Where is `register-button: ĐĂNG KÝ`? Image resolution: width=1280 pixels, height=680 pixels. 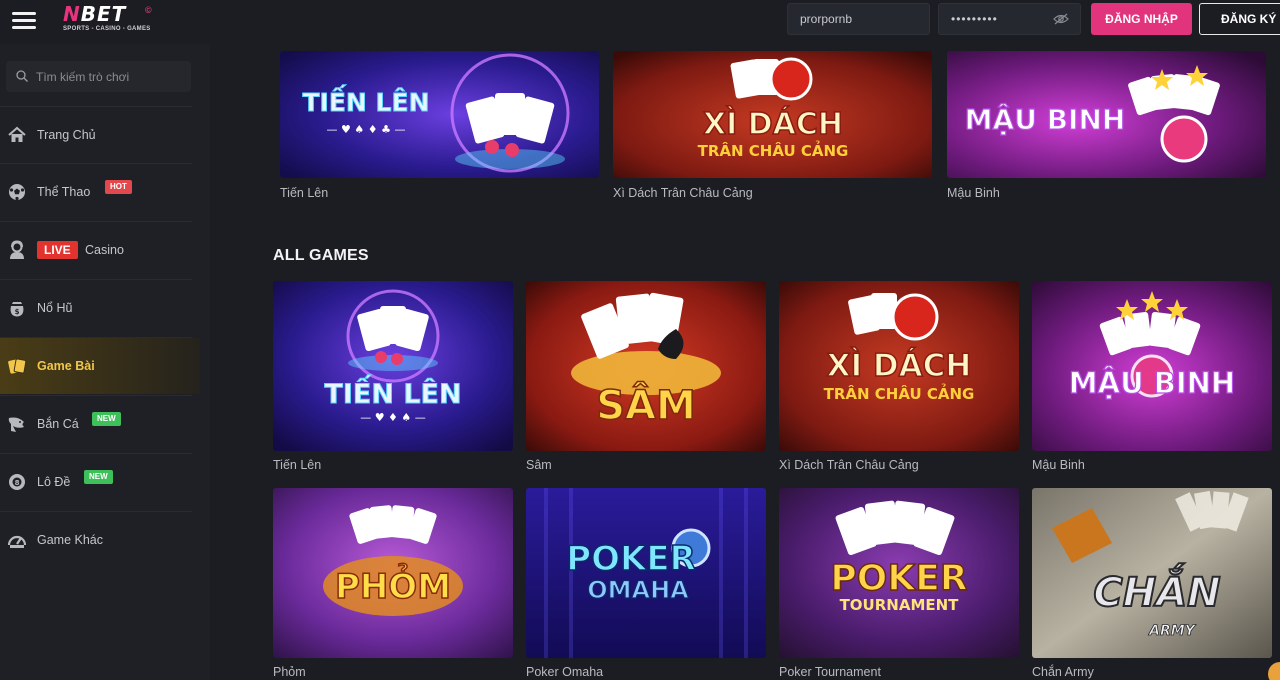 register-button: ĐĂNG KÝ is located at coordinates (1239, 19).